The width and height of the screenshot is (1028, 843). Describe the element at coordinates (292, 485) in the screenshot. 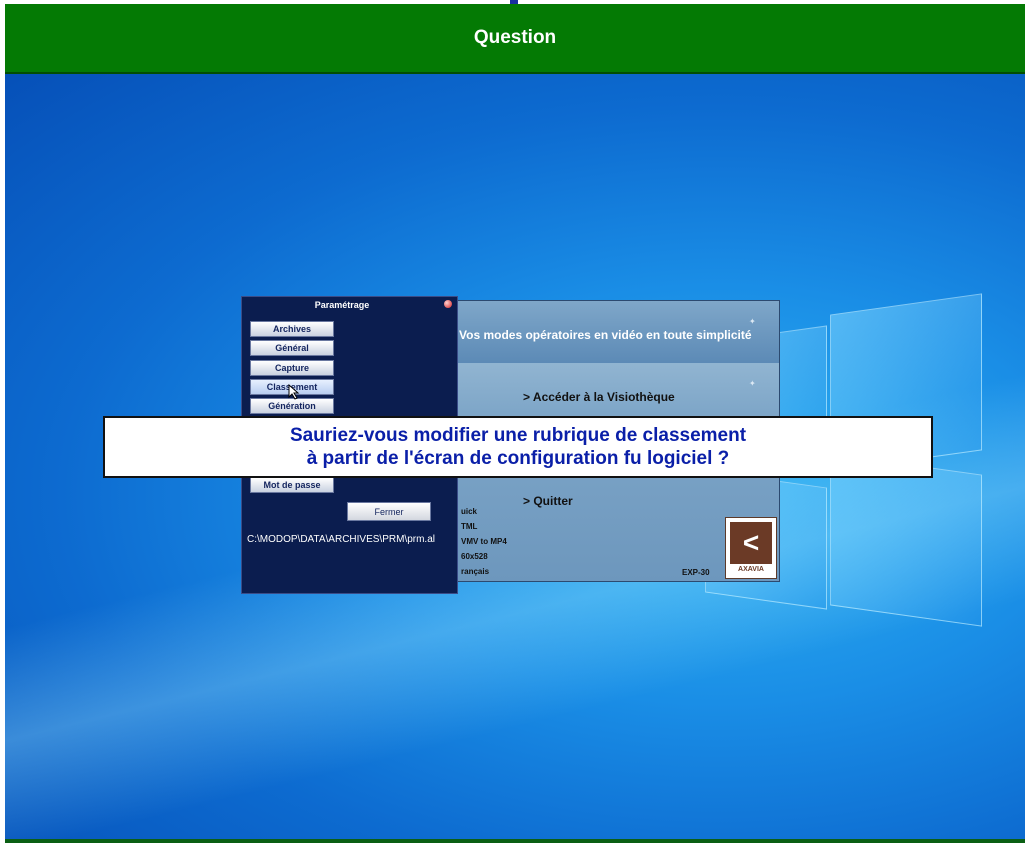

I see `mot-de-passe-button: Mot de passe` at that location.